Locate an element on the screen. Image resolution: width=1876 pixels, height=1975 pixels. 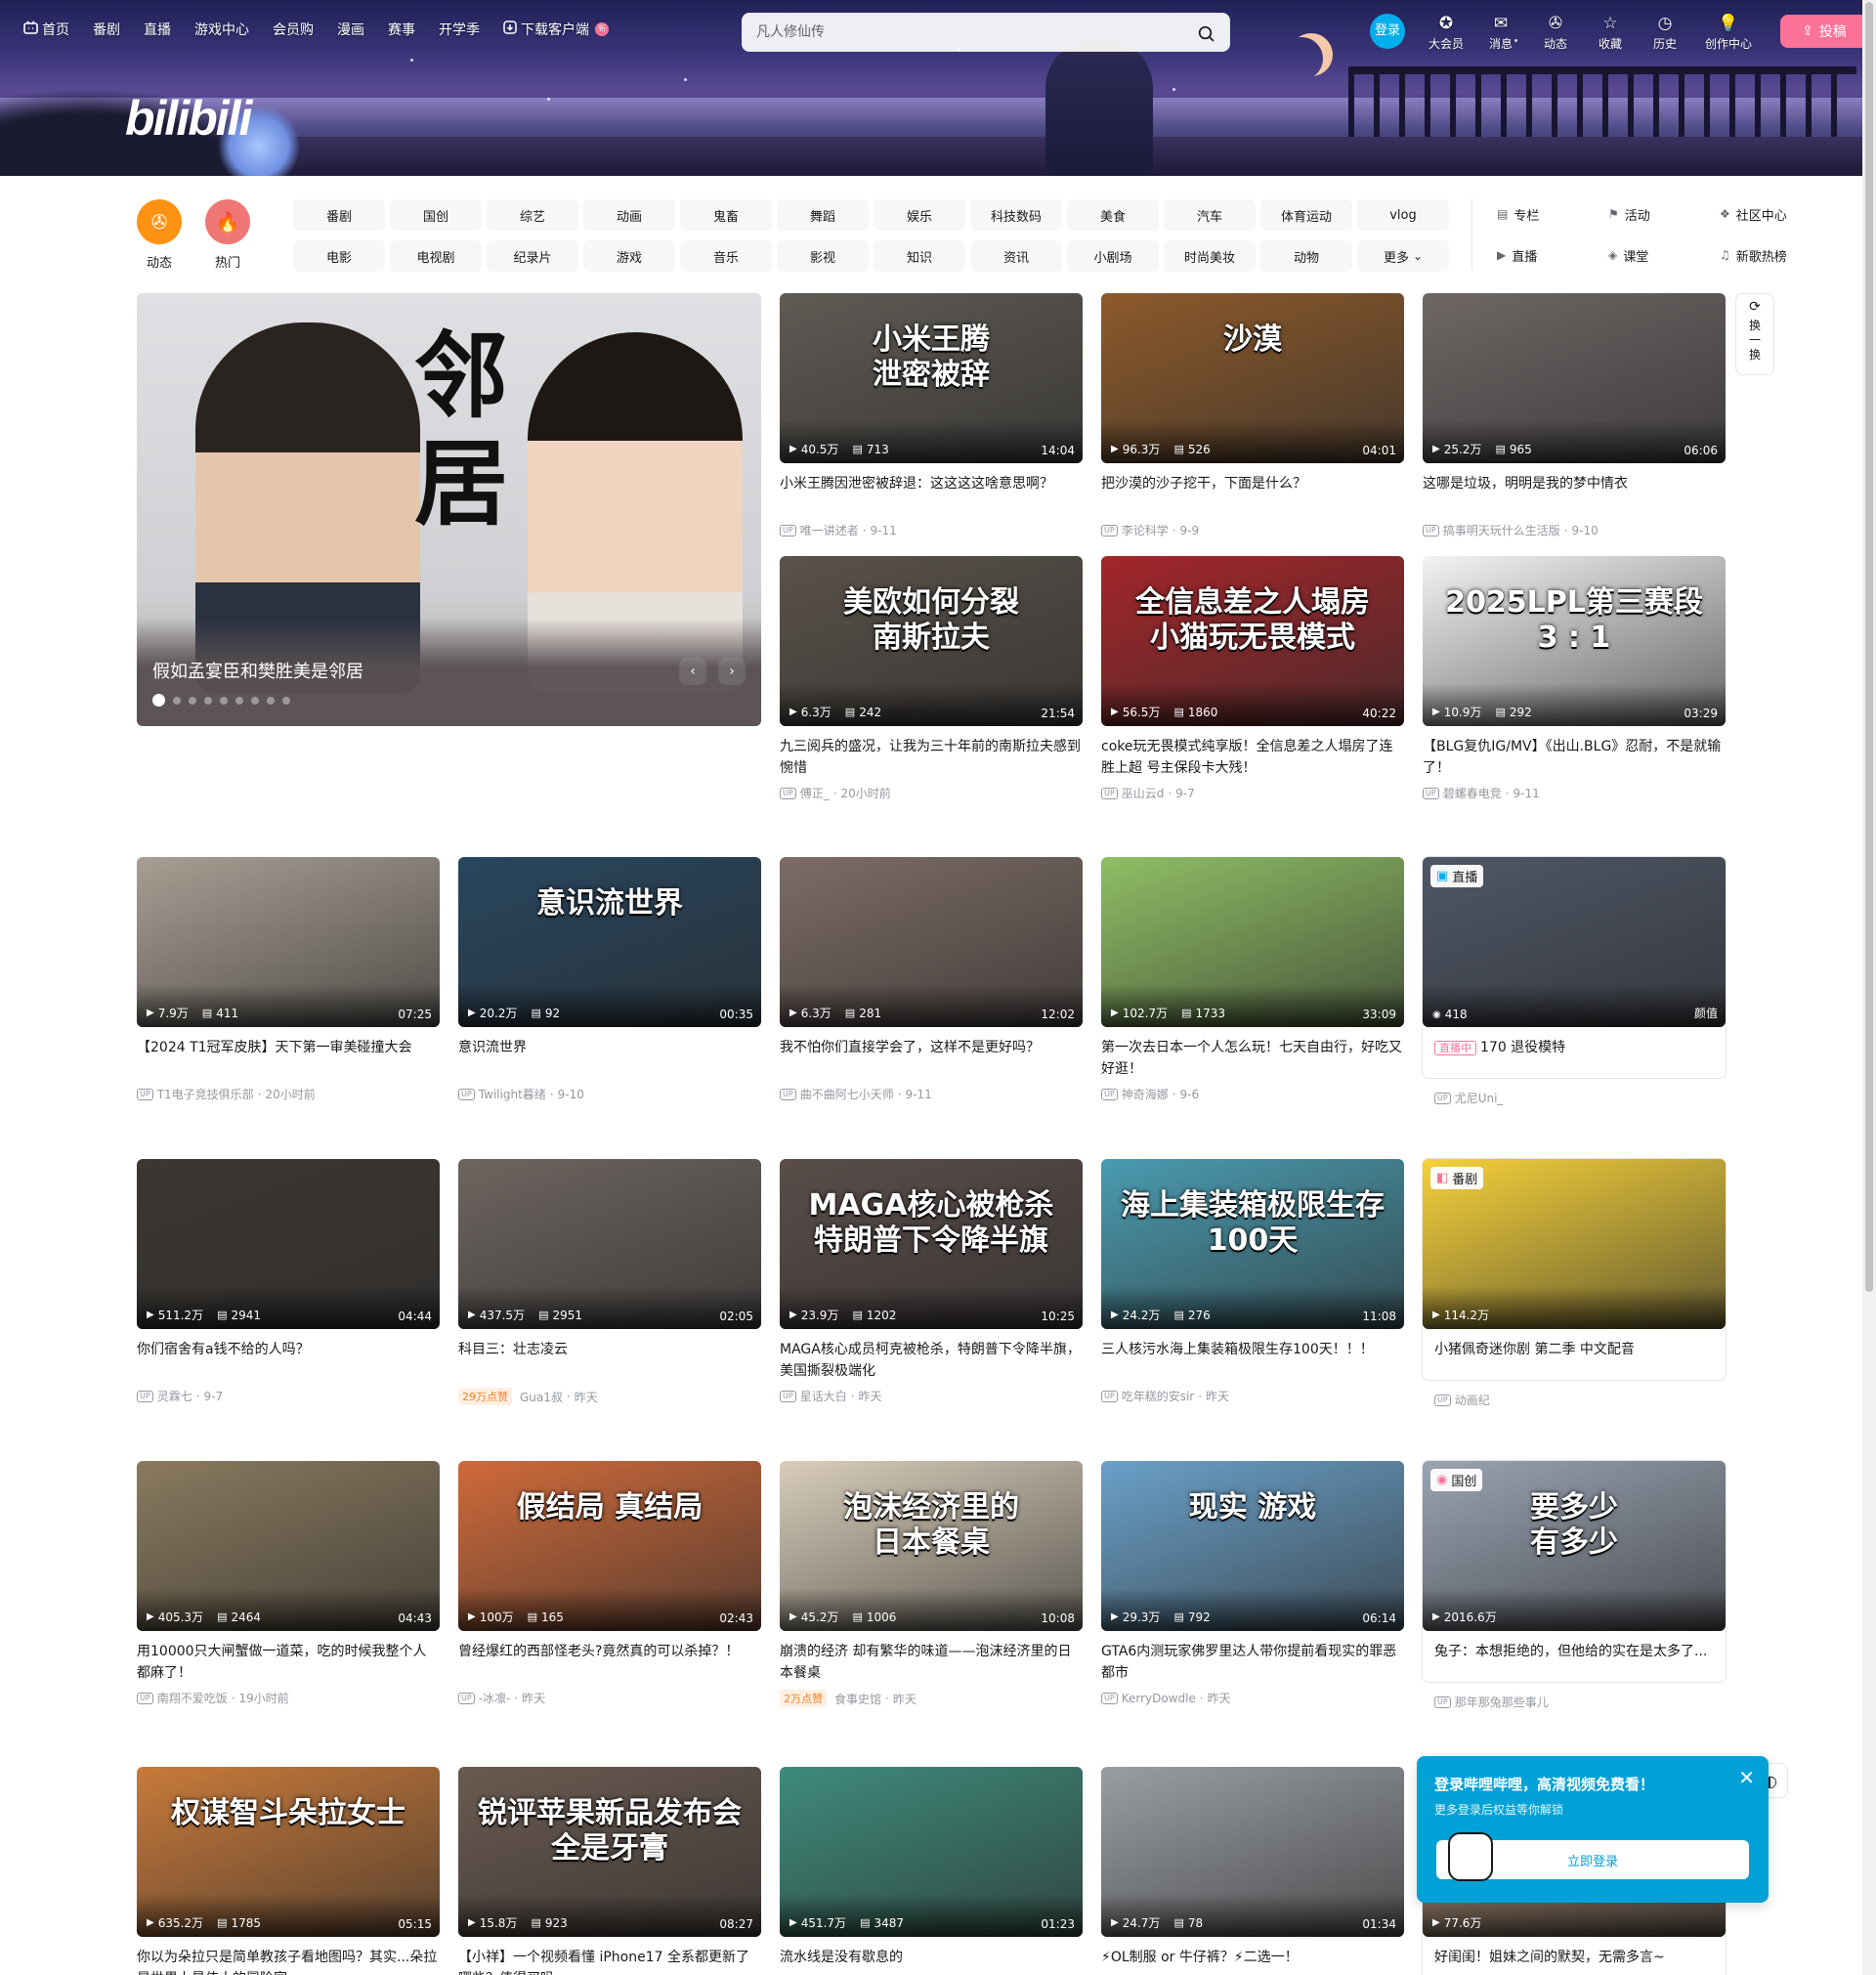
video-card: ▶ 437.5万 ▤ 2951 02:05 科目三：壮志凌云 29万点赞 Gua1叔 · 昨天 is located at coordinates (609, 1282).